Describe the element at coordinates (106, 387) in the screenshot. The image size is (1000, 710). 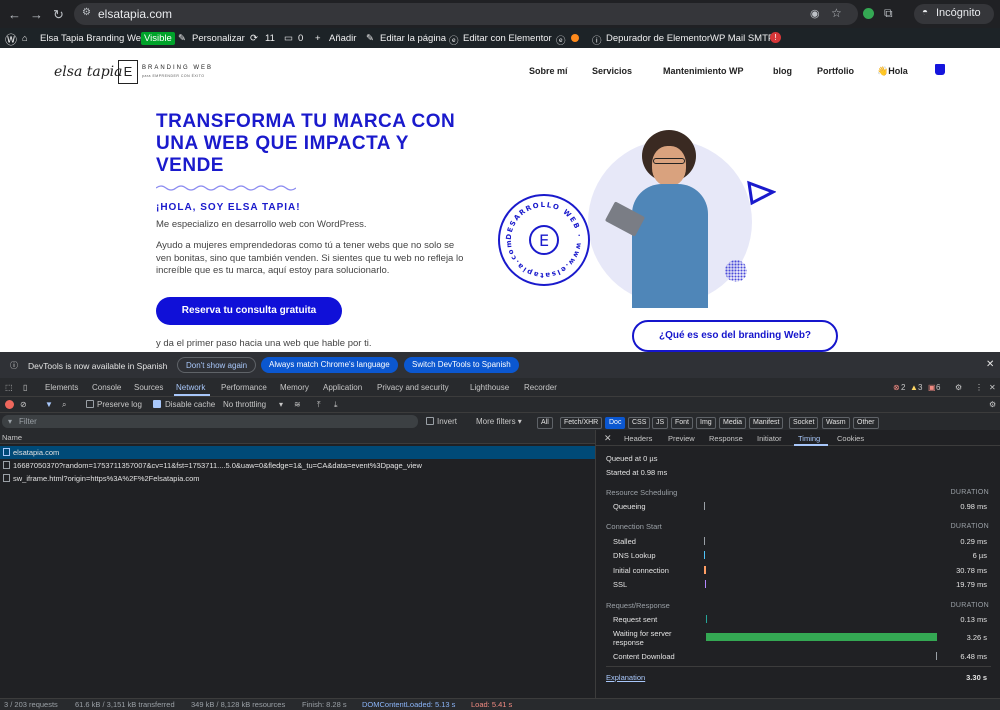
I see `tab-console: Console` at that location.